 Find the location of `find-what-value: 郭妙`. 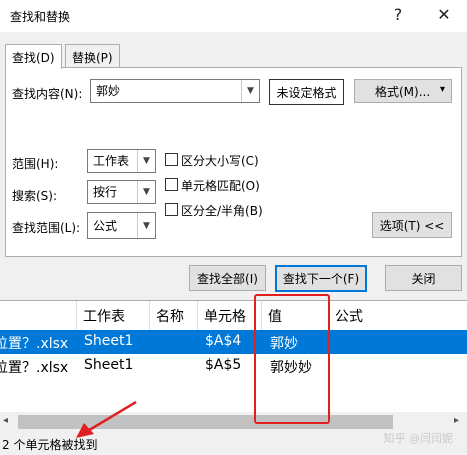

find-what-value: 郭妙 is located at coordinates (108, 91).